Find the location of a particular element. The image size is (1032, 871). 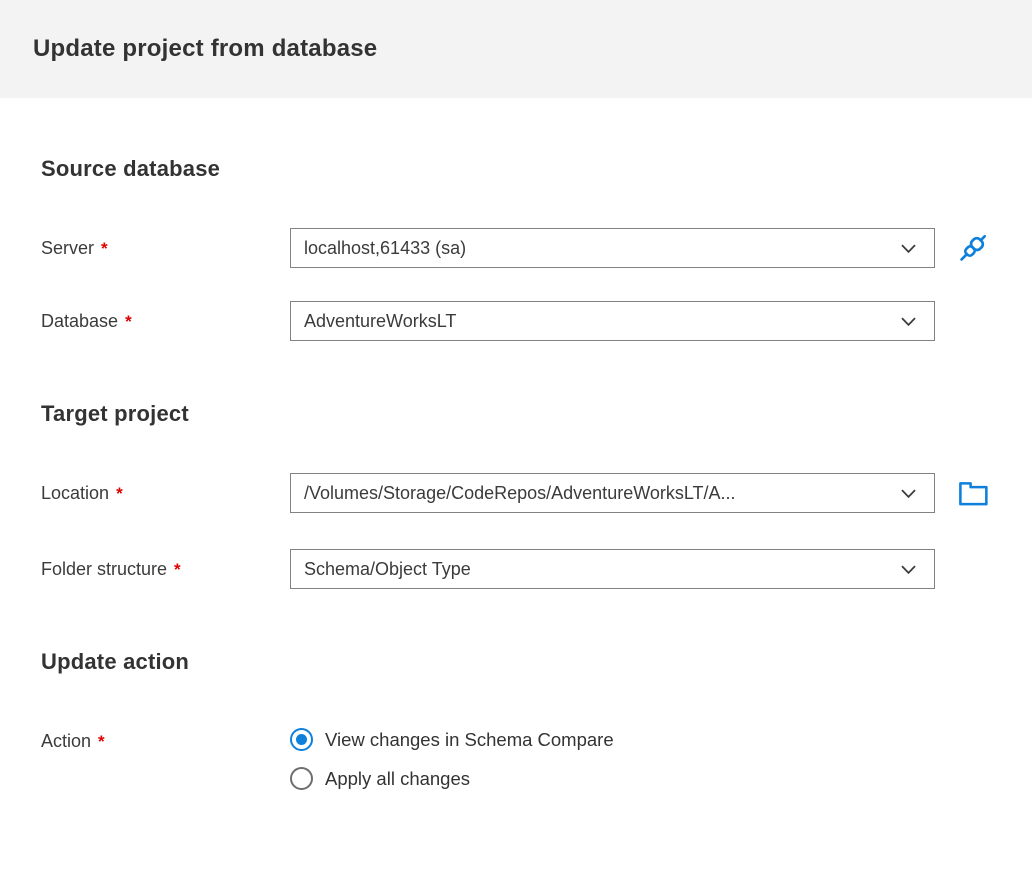

radio-option-view-changes: View changes in Schema Compare is located at coordinates (452, 739).